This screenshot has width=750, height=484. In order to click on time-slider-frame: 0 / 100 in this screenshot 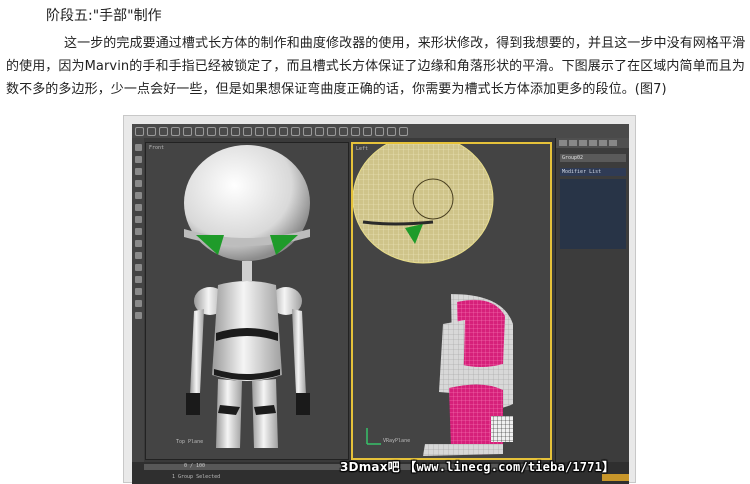, I will do `click(195, 466)`.